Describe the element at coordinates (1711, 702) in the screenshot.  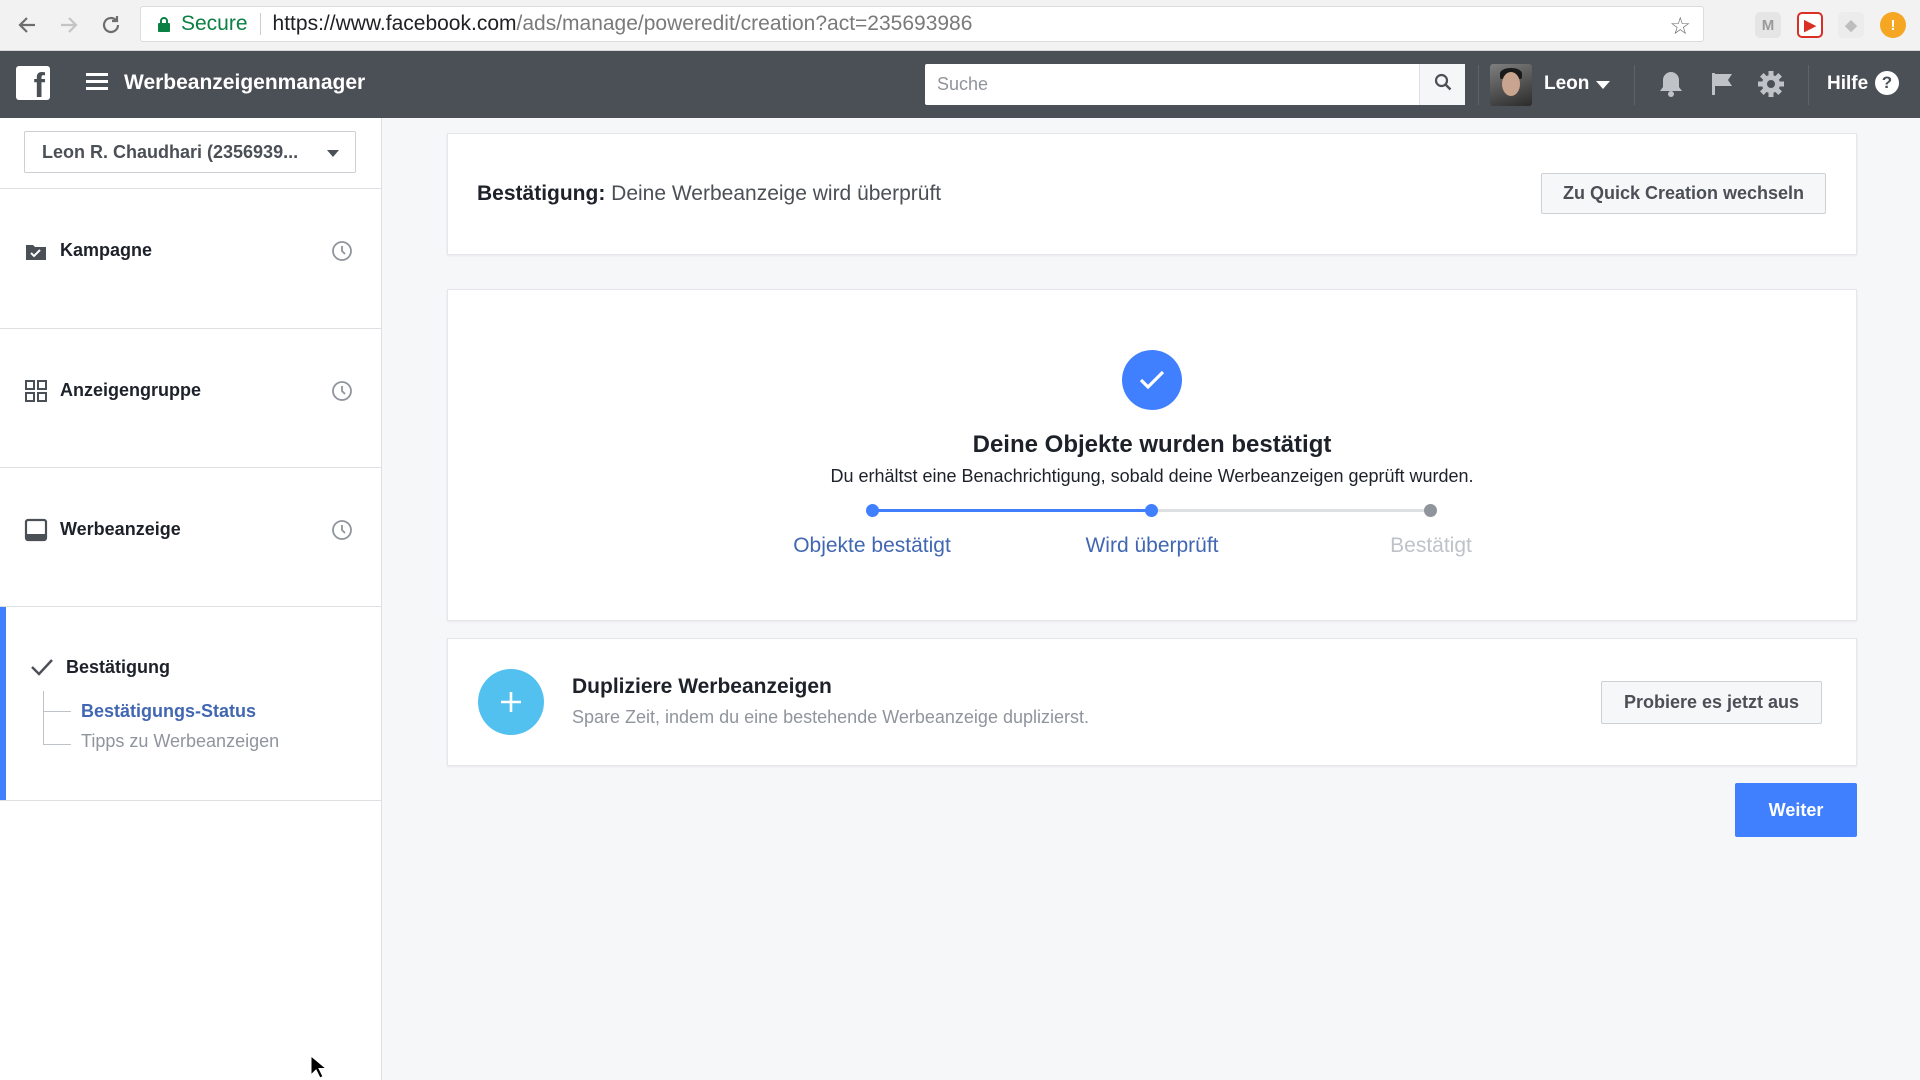
I see `try-now-button: Probiere es jetzt aus` at that location.